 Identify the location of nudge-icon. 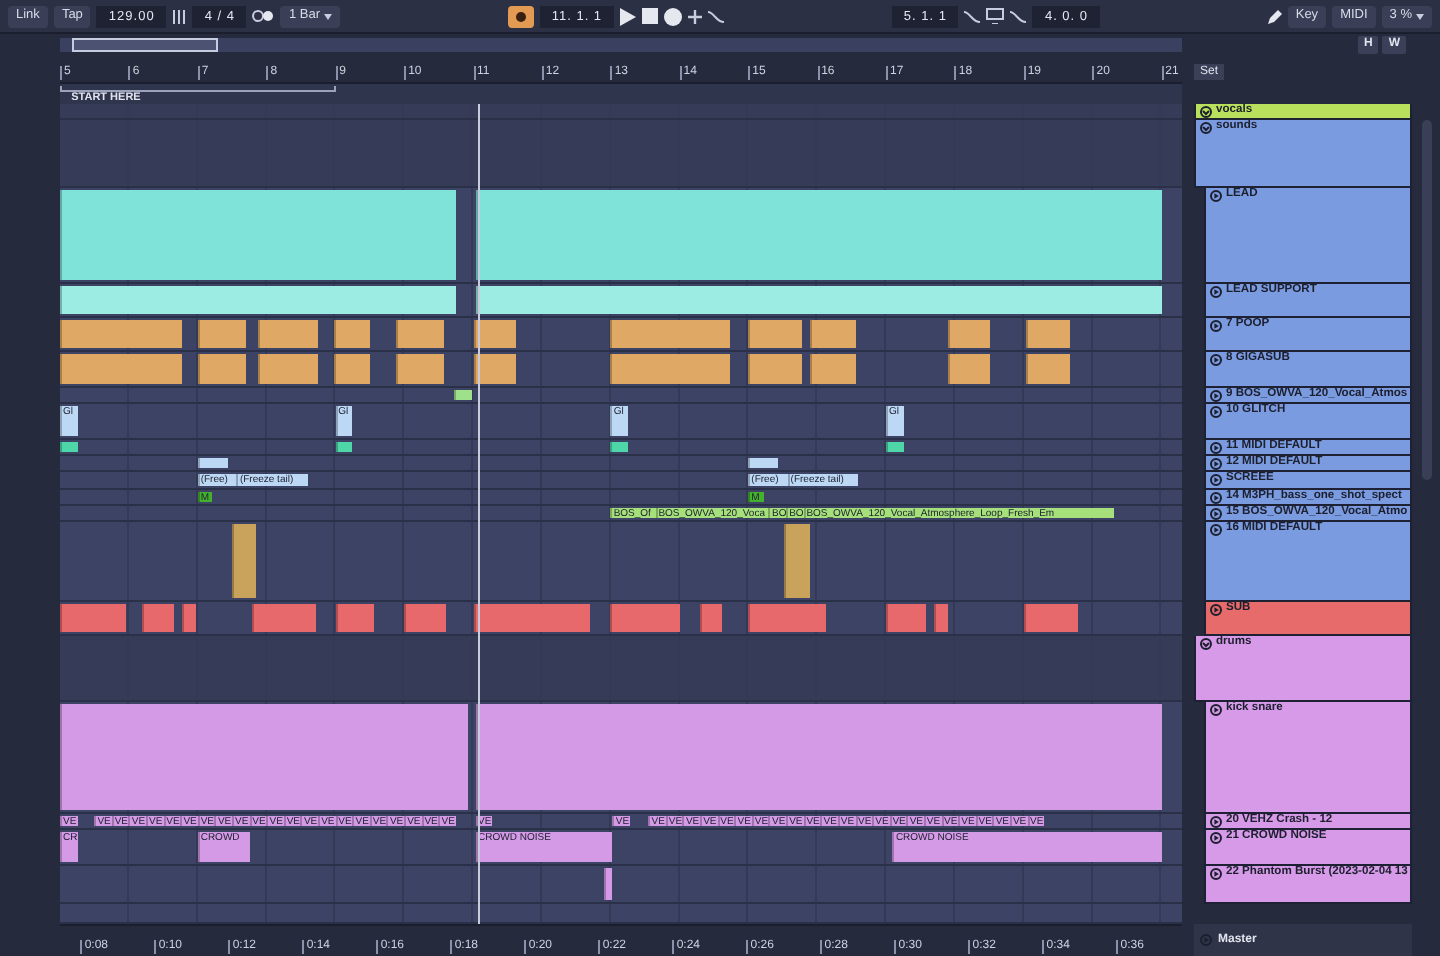
(179, 16).